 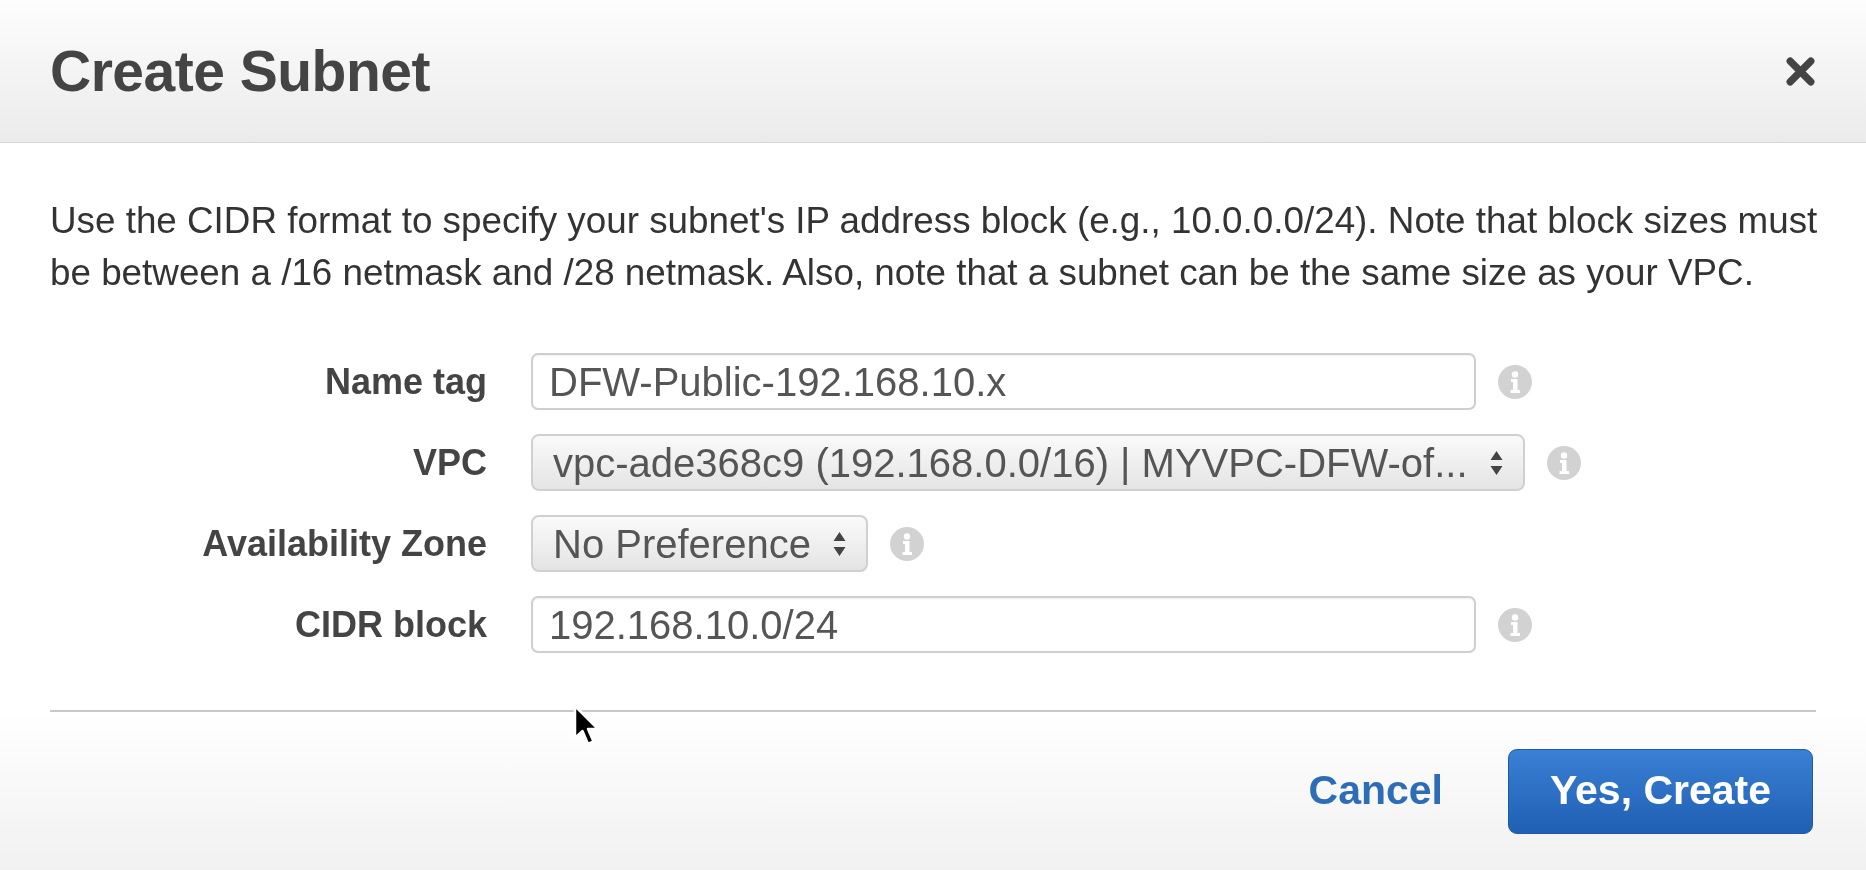 I want to click on create-button: Yes, Create, so click(x=1660, y=791).